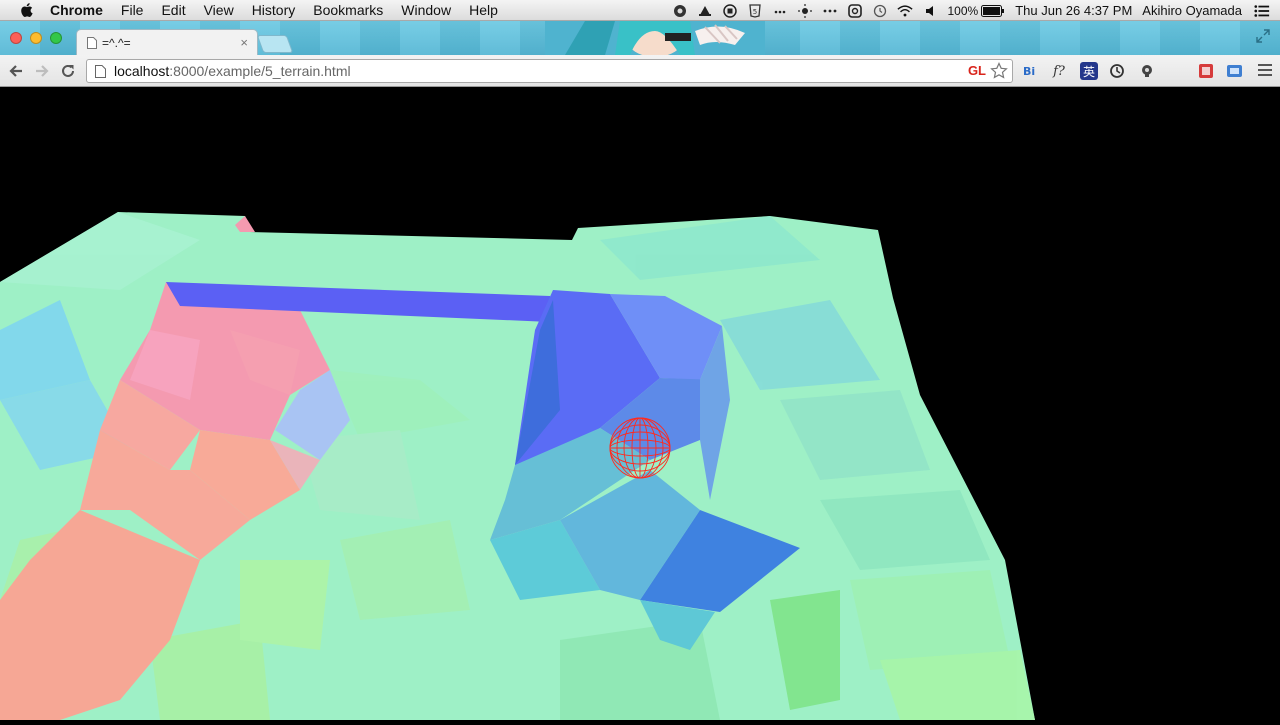  I want to click on apple-logo-icon, so click(27, 10).